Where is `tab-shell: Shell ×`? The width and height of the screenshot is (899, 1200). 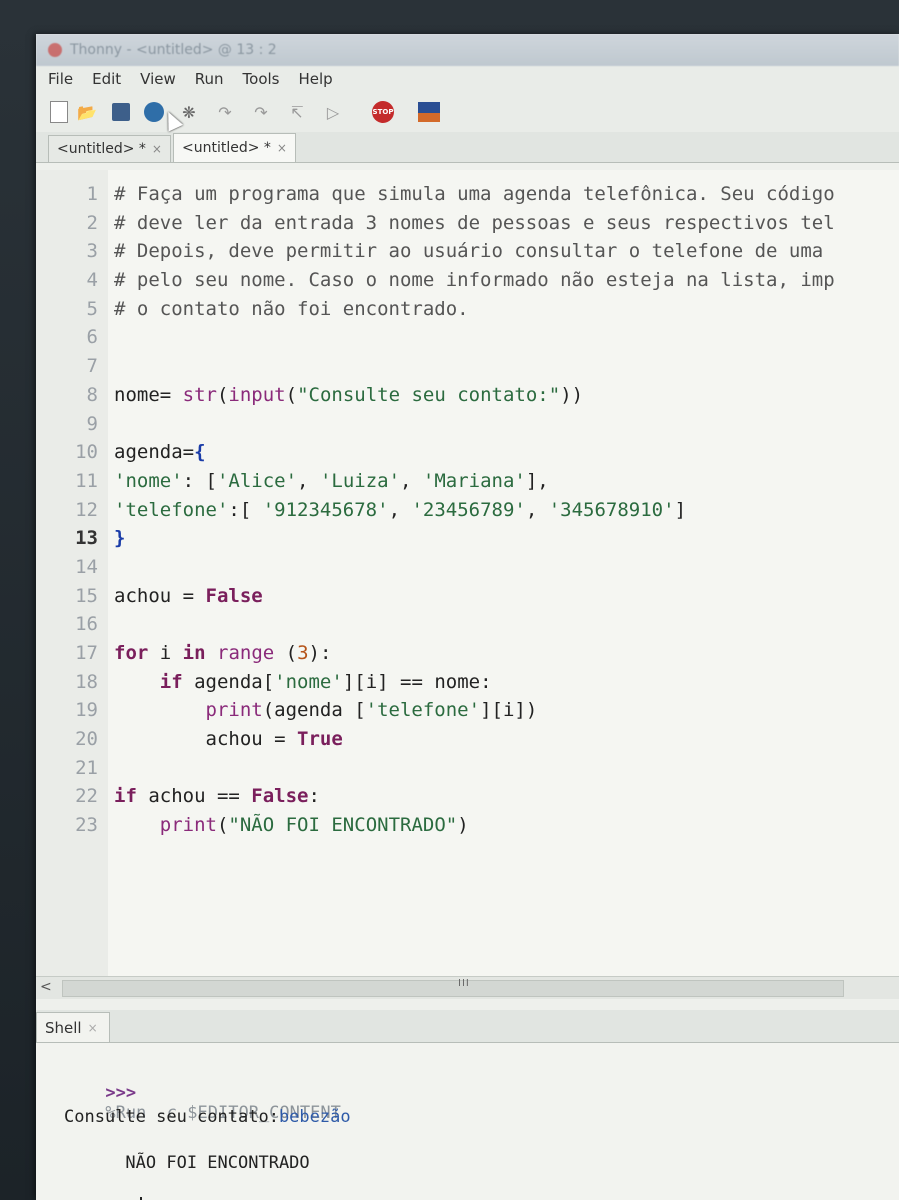 tab-shell: Shell × is located at coordinates (73, 1027).